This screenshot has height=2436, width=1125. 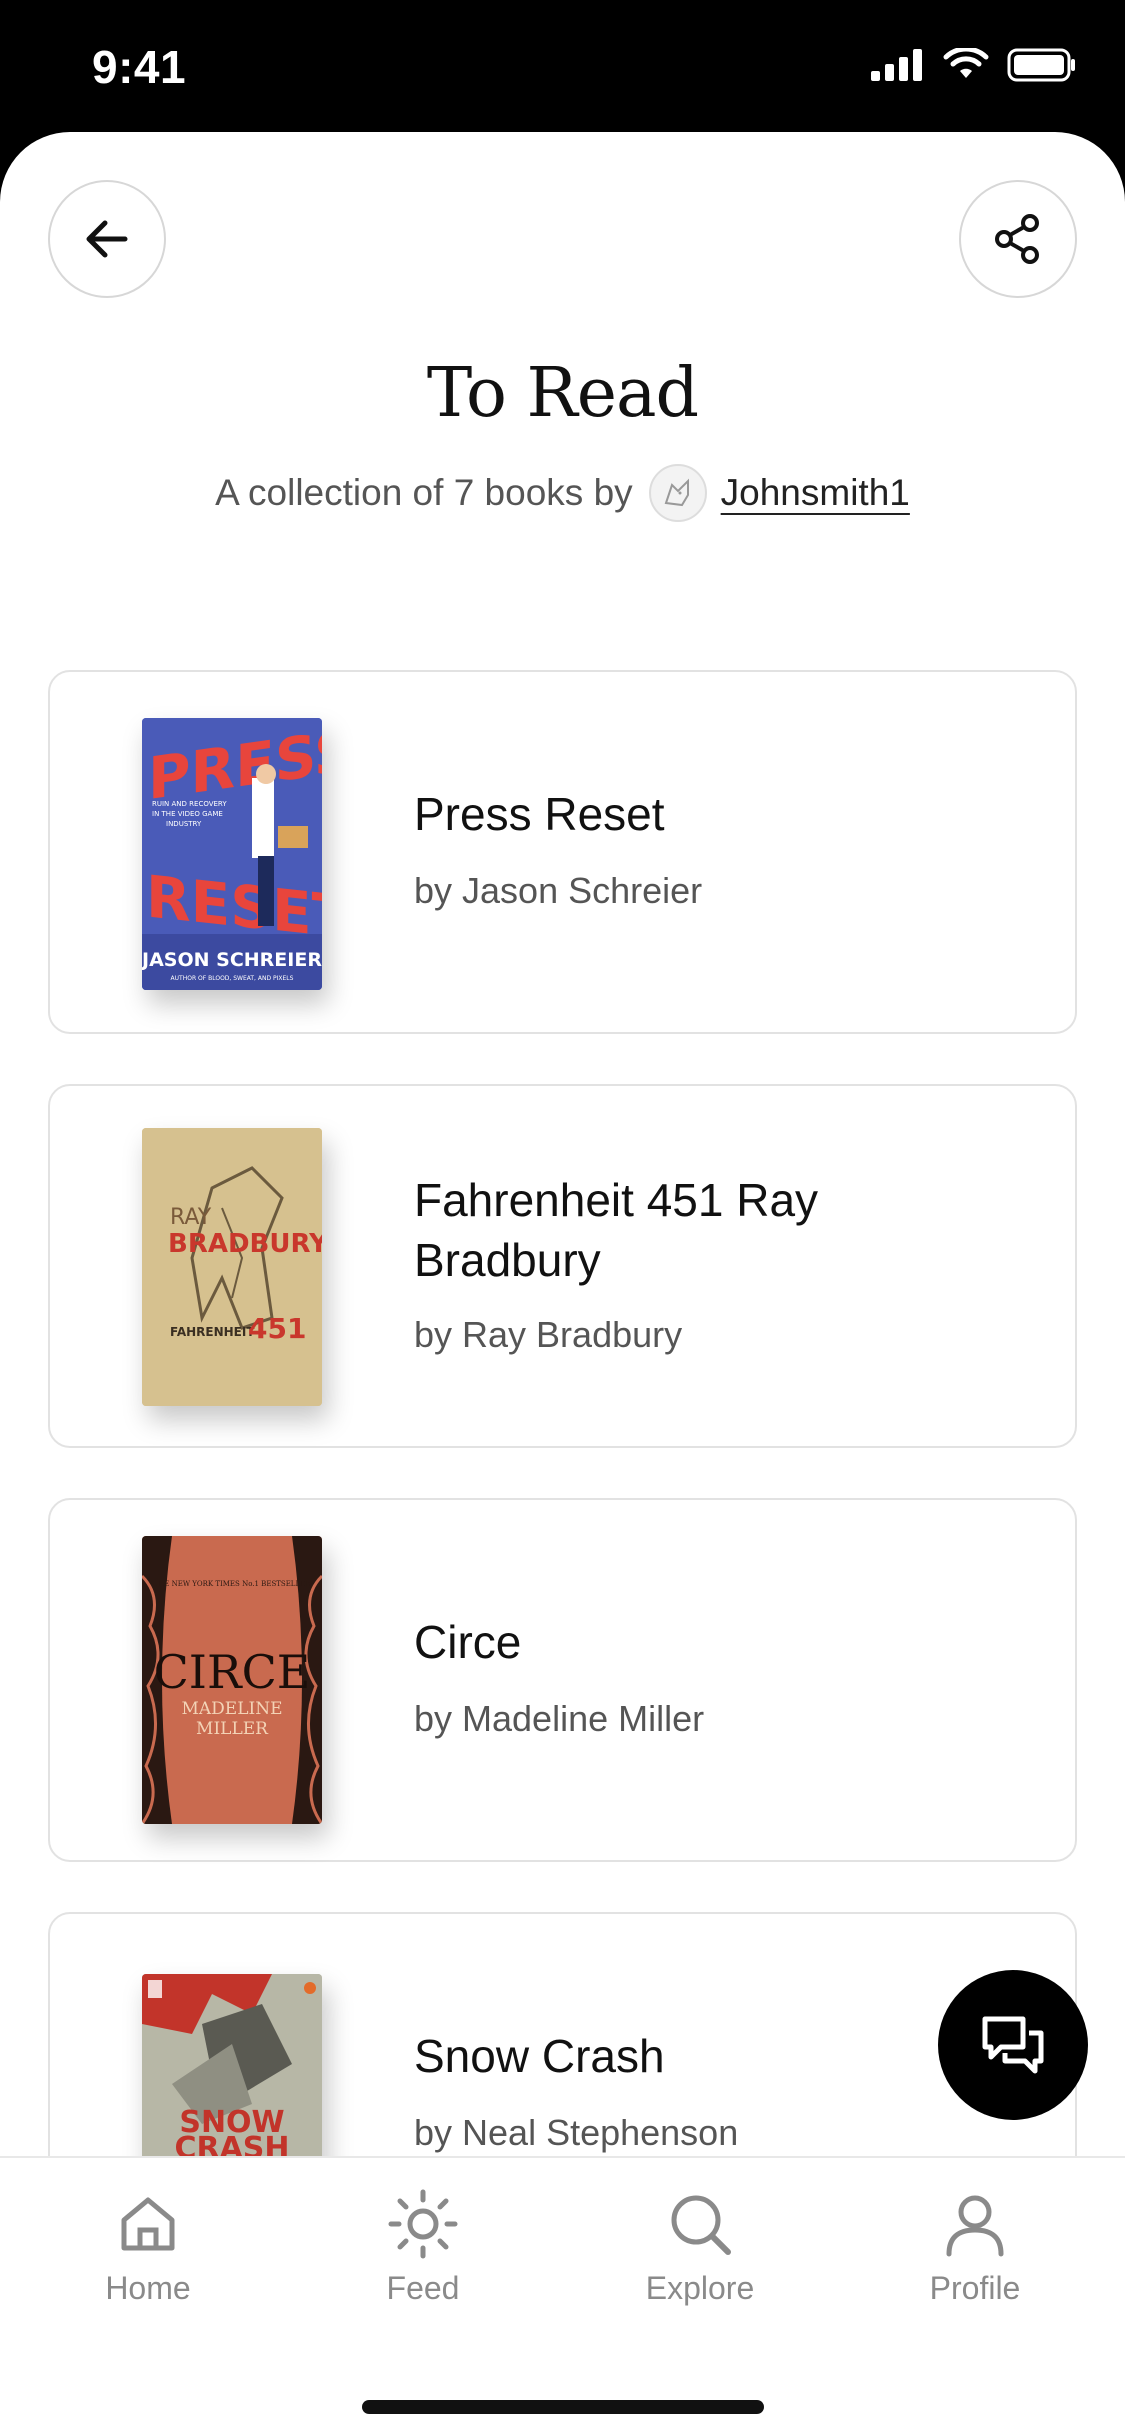 I want to click on svg-text: INDUSTRY, so click(x=184, y=824).